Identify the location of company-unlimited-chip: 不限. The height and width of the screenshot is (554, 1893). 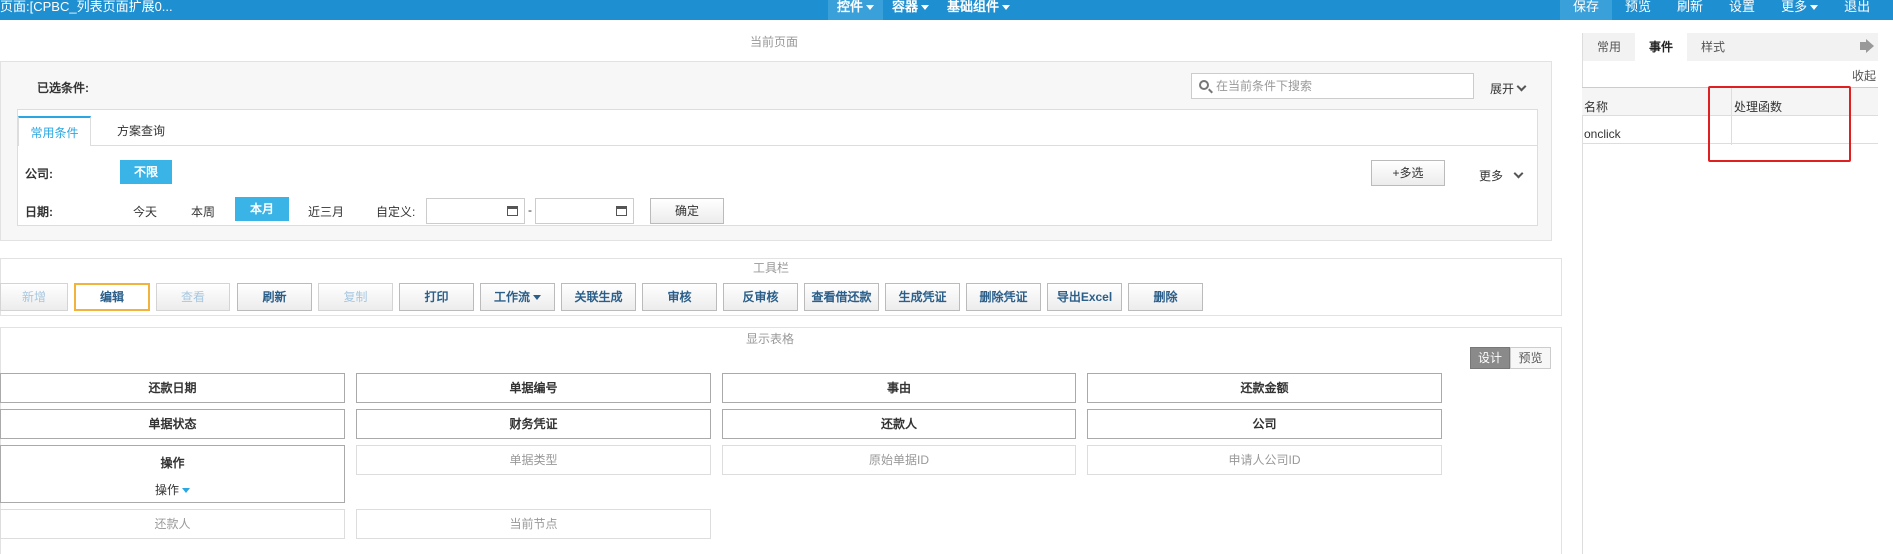
(146, 172).